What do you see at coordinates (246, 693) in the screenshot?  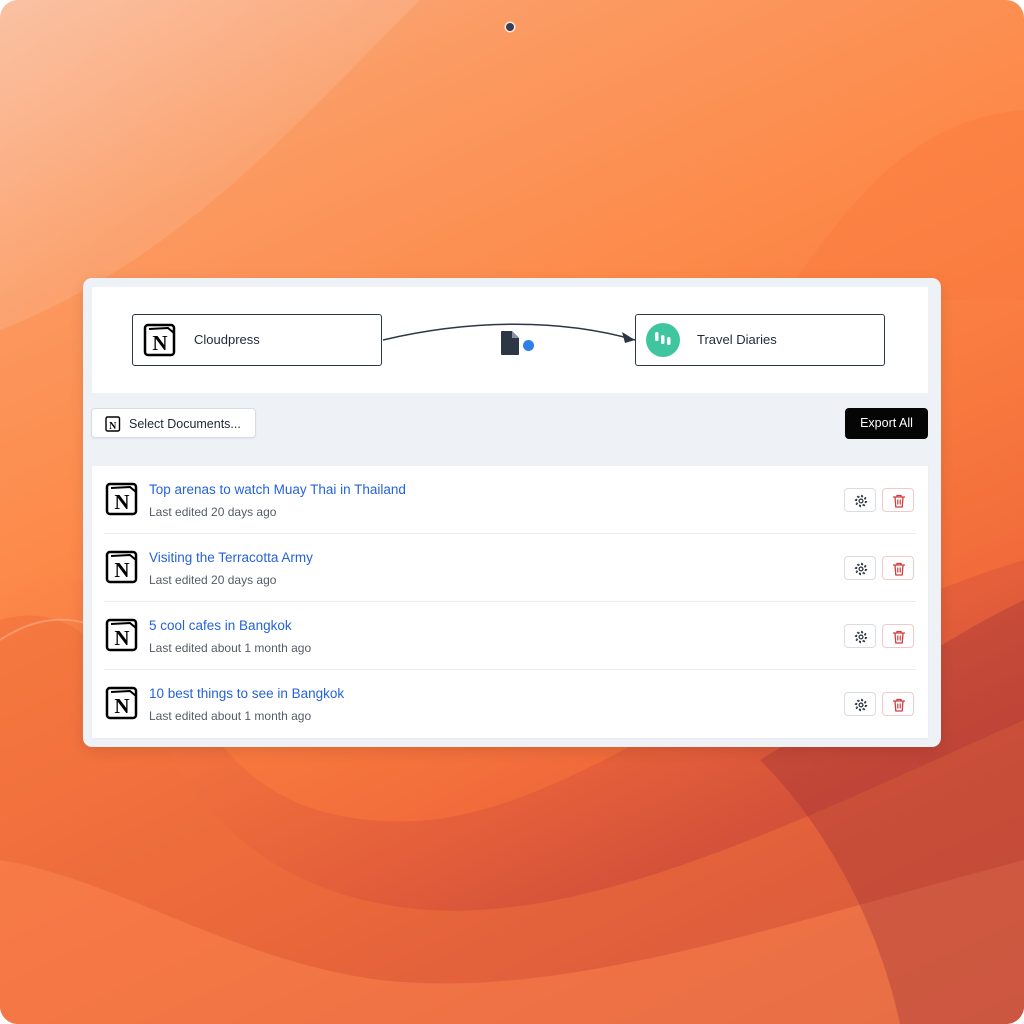 I see `document-title-link: 10 best things to see in Bangkok` at bounding box center [246, 693].